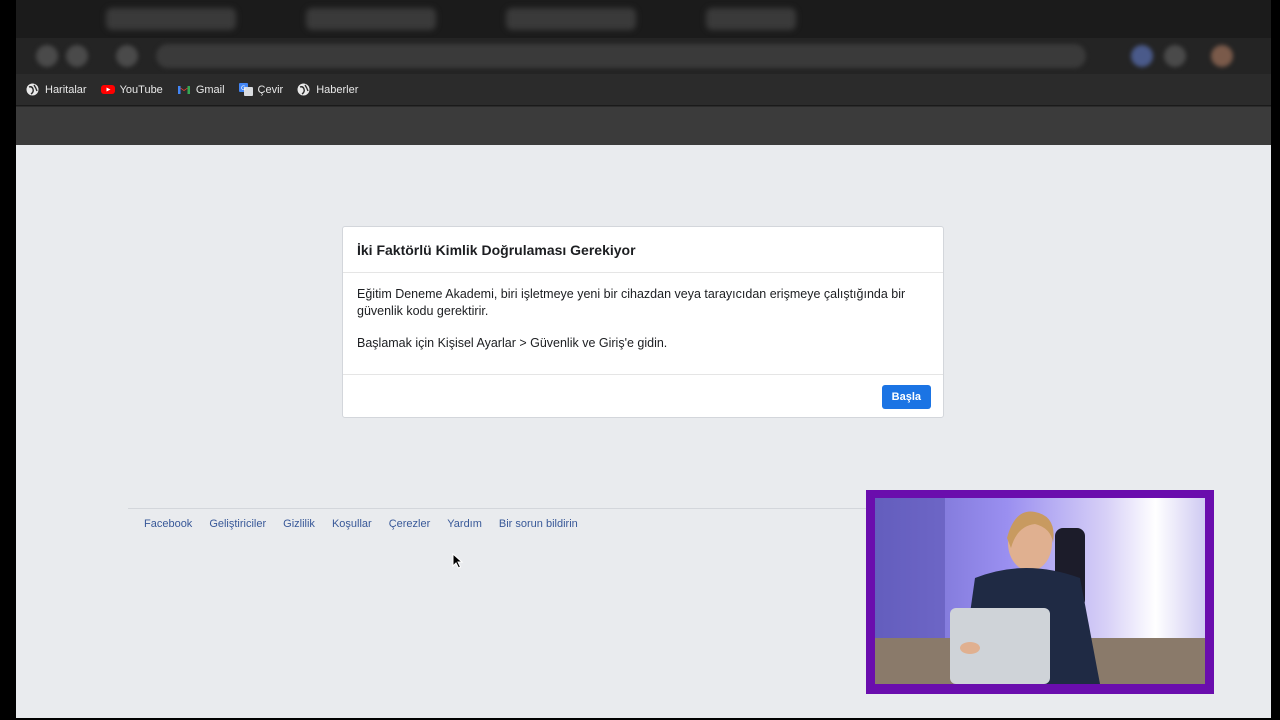  Describe the element at coordinates (538, 524) in the screenshot. I see `footer-link-report-problem: Bir sorun bildirin` at that location.